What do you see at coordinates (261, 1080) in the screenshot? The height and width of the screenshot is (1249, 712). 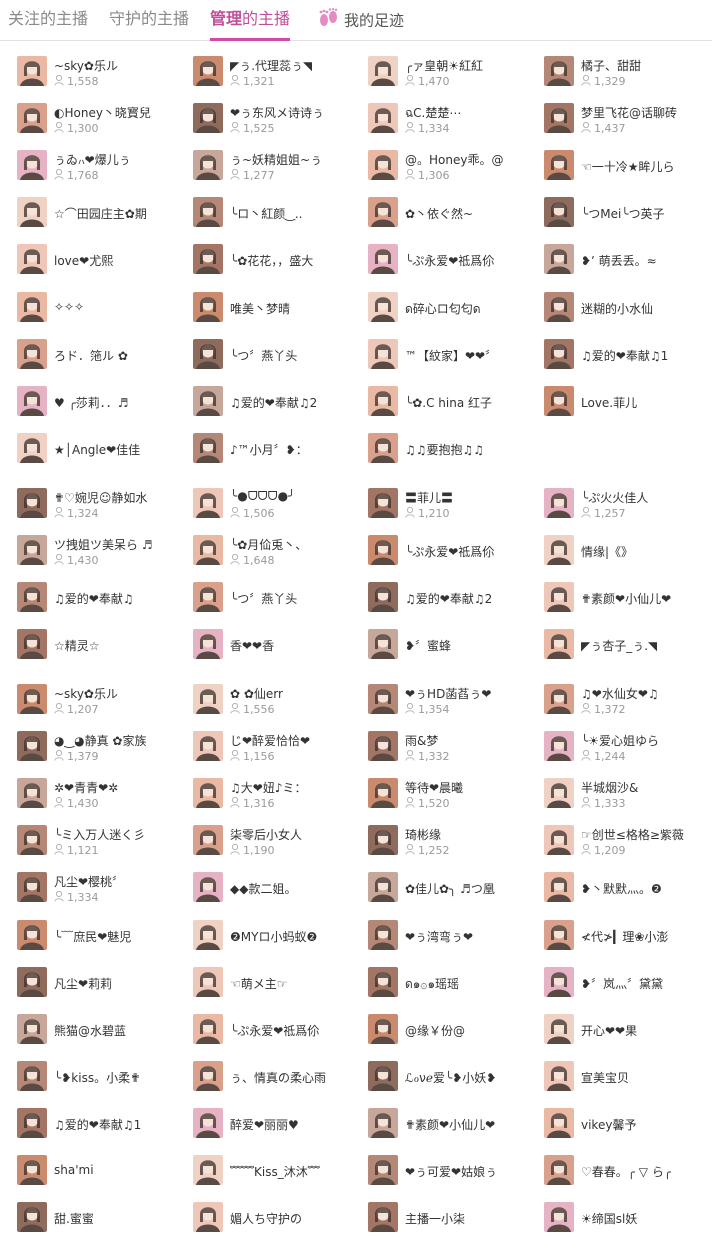 I see `host-card: ぅ、情真の柔心雨` at bounding box center [261, 1080].